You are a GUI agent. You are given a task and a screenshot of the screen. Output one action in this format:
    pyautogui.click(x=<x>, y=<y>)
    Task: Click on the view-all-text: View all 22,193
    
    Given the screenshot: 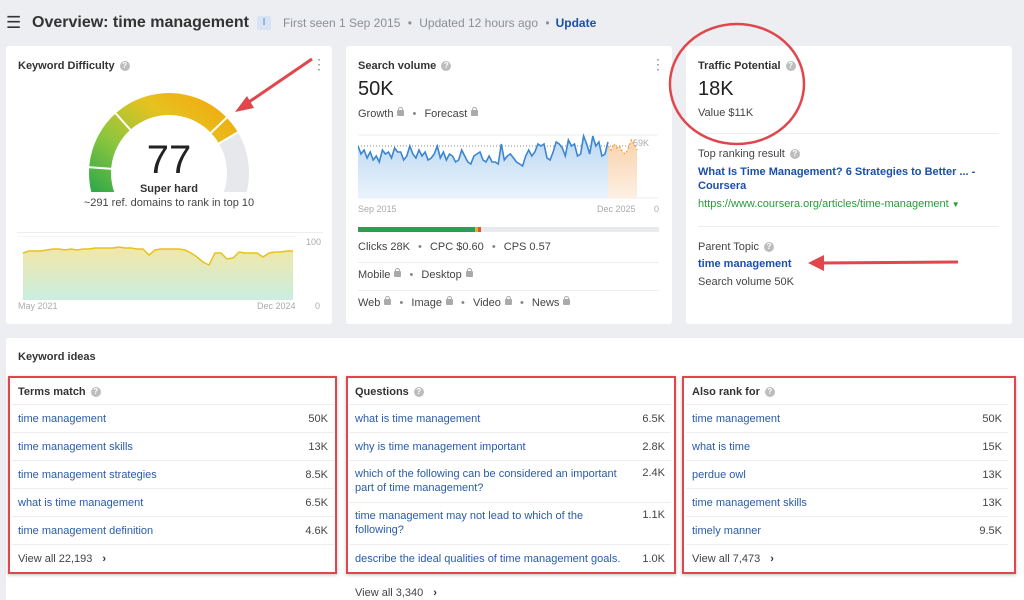 What is the action you would take?
    pyautogui.click(x=55, y=559)
    